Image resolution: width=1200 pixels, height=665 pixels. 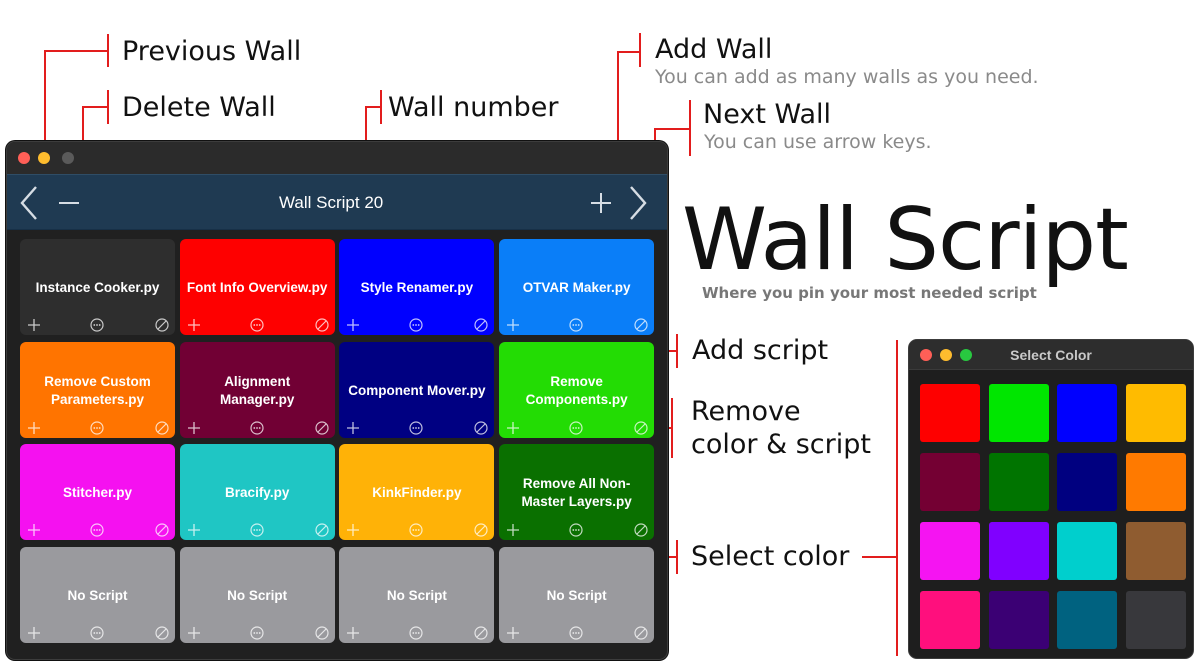 I want to click on script-tile: Stitcher.py, so click(x=97, y=492).